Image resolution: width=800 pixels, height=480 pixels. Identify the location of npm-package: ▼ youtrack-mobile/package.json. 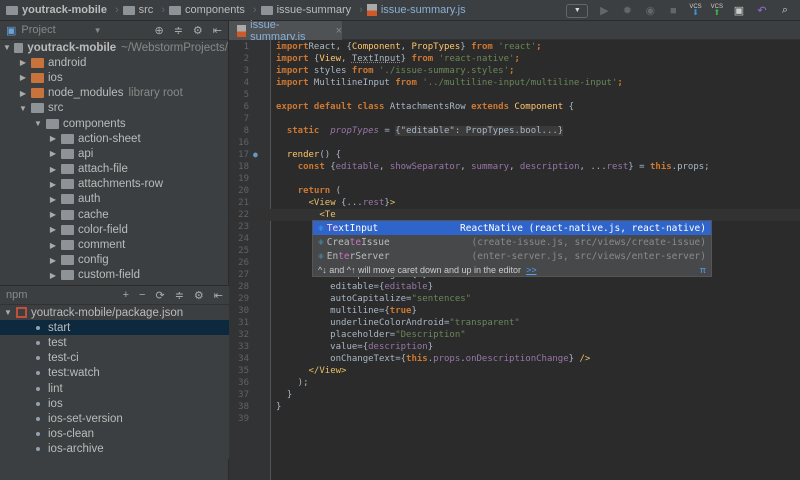
(114, 312).